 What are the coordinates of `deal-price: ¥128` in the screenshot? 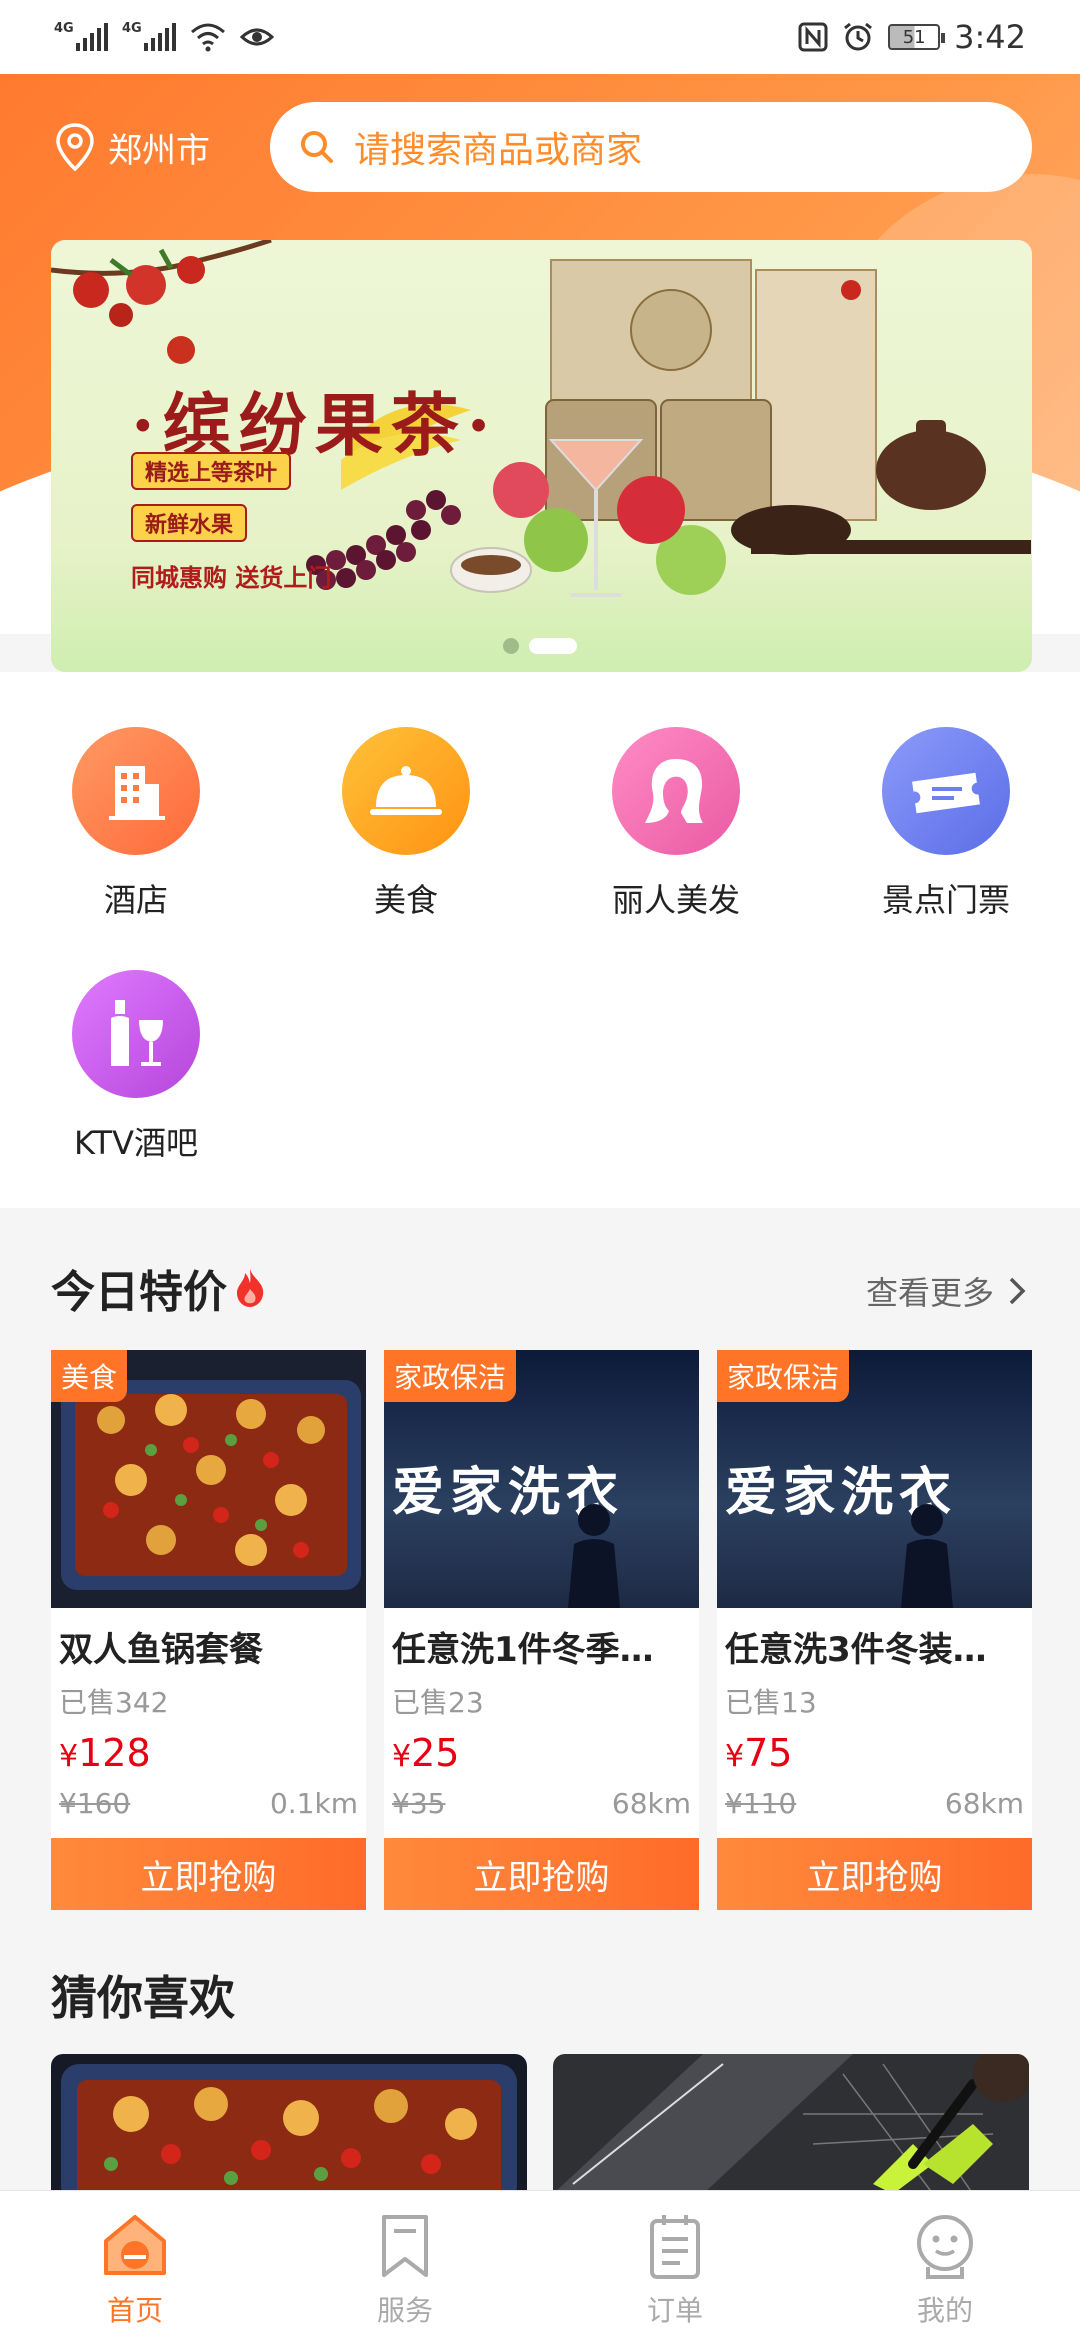 It's located at (105, 1753).